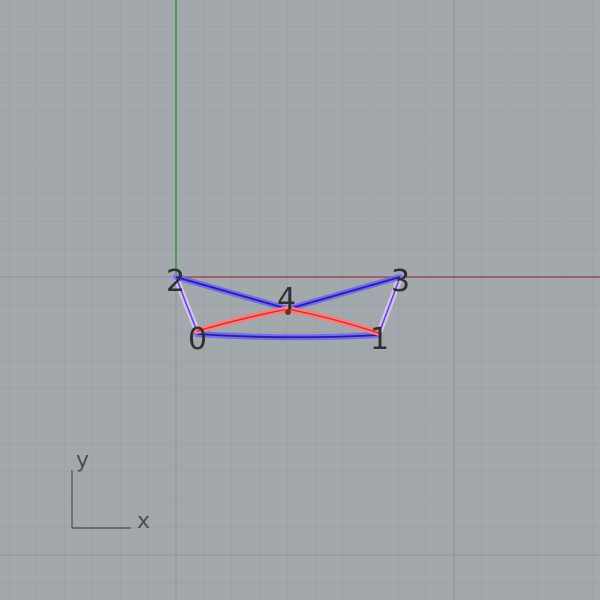  Describe the element at coordinates (110, 491) in the screenshot. I see `axis-gizmo: y x` at that location.